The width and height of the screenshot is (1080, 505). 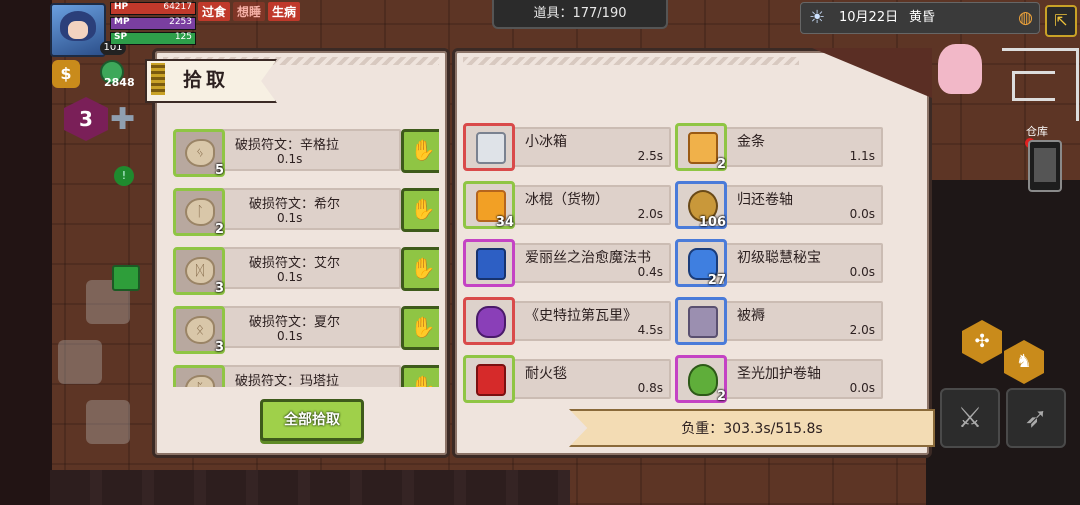 What do you see at coordinates (249, 11) in the screenshot?
I see `status-tag-sleepy: 想睡` at bounding box center [249, 11].